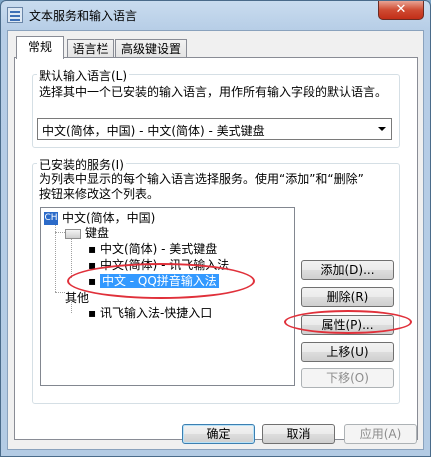  I want to click on annotation-ellipse-qq, so click(161, 281).